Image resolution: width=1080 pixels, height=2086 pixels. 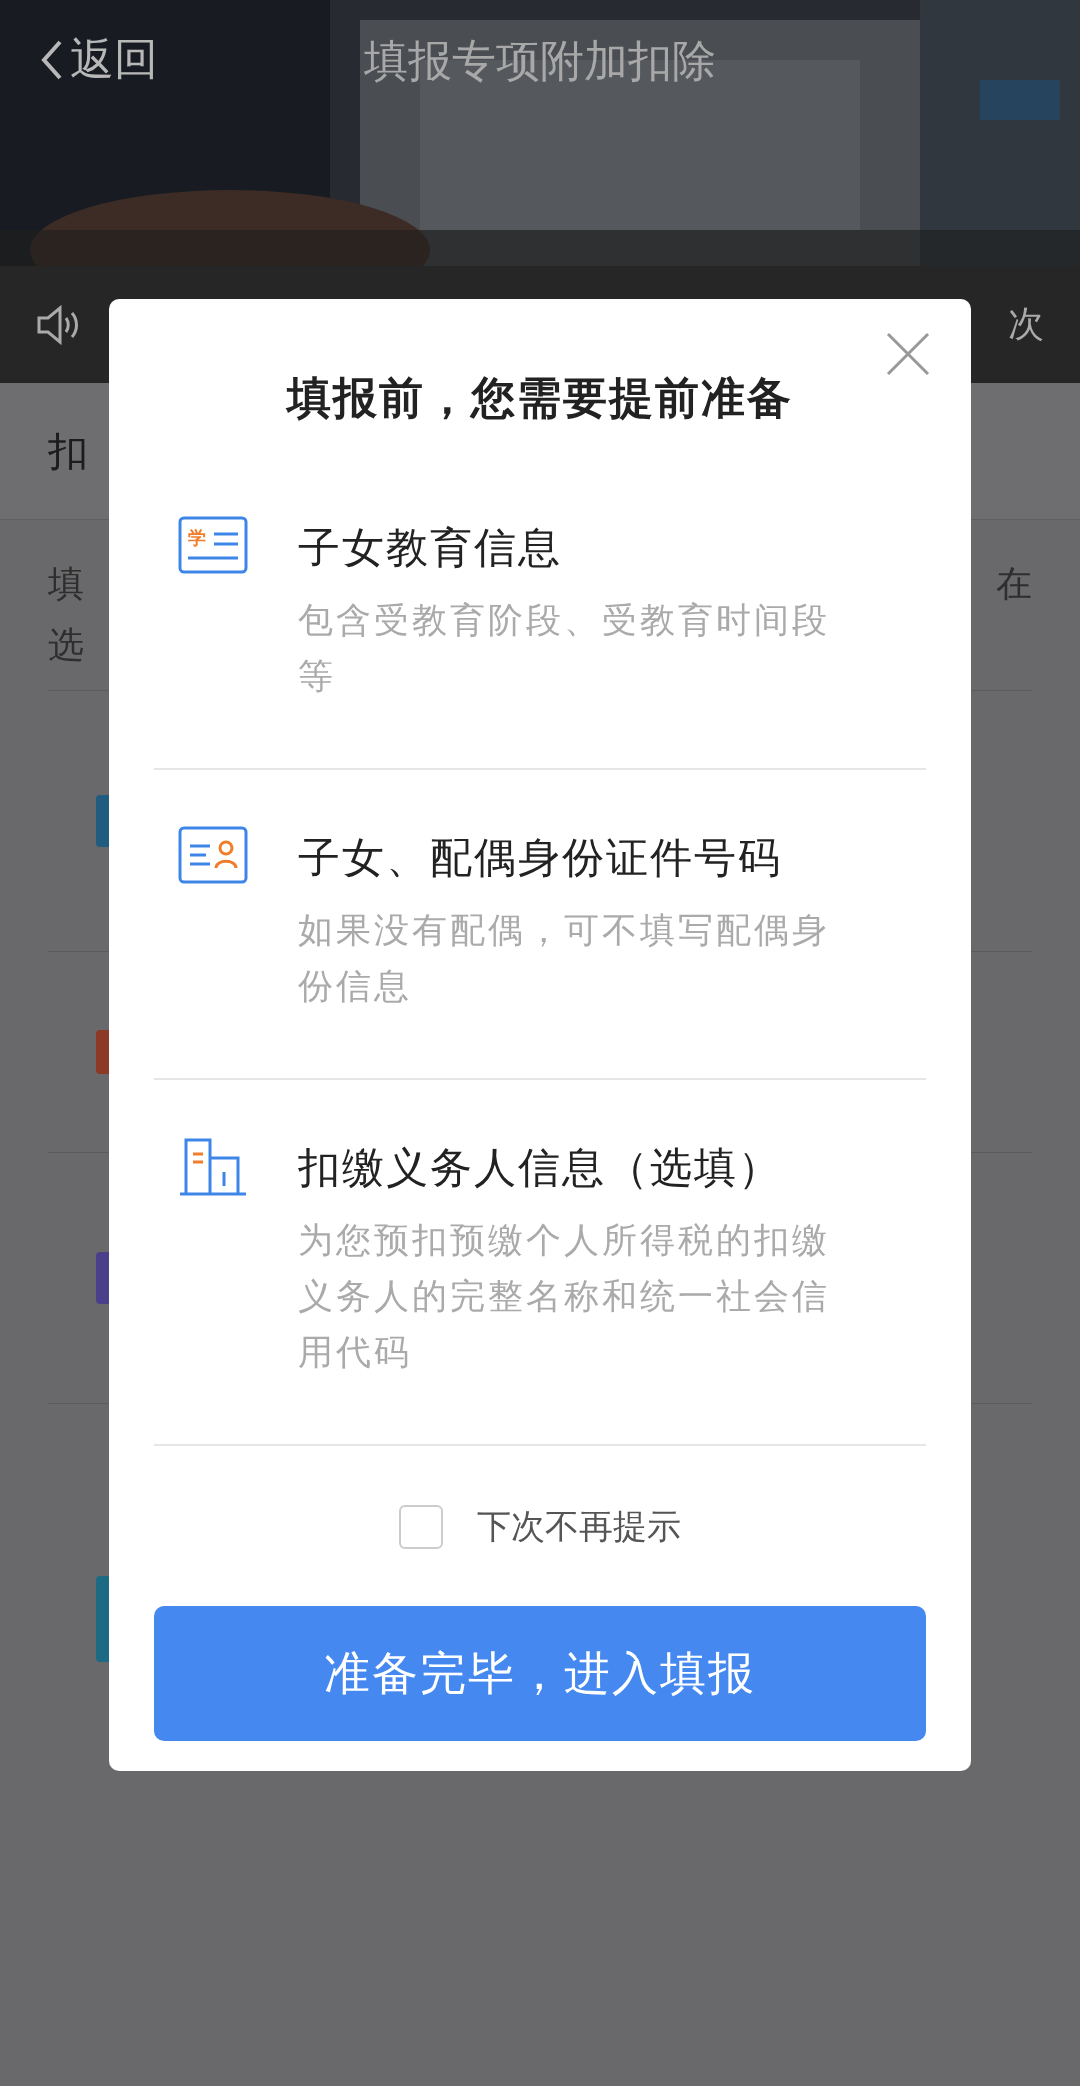 I want to click on item-title: 子女教育信息, so click(x=430, y=548).